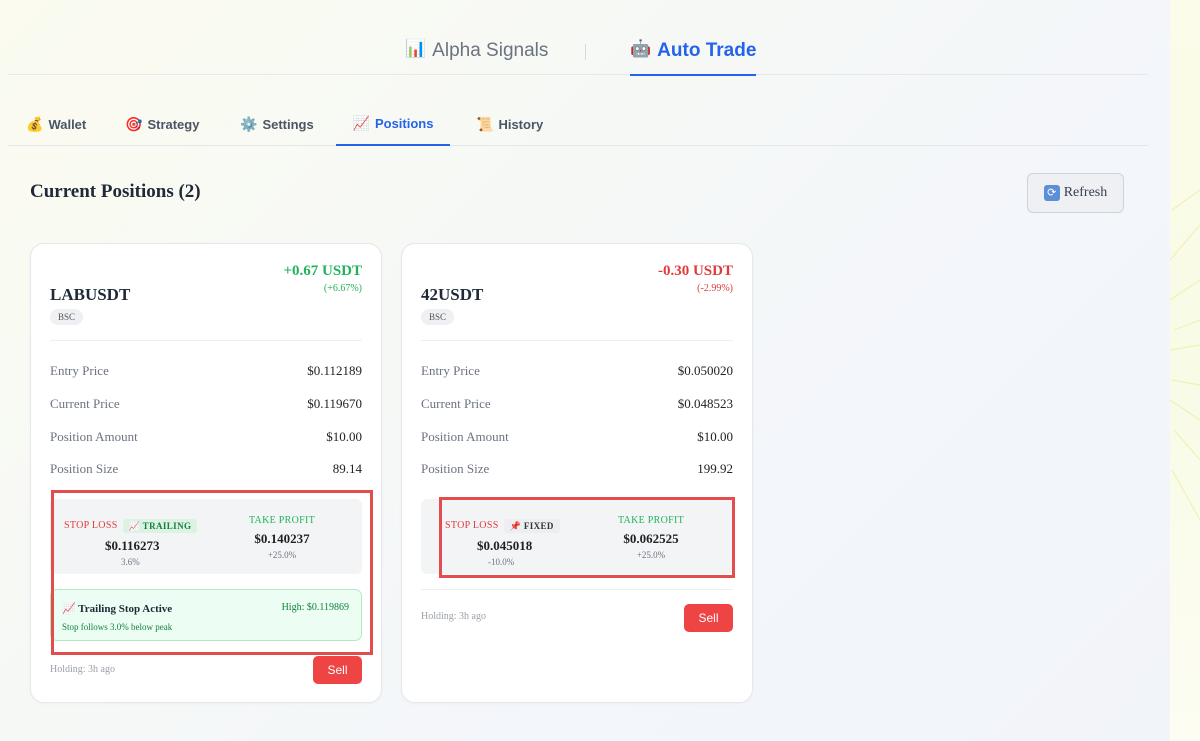 Image resolution: width=1200 pixels, height=741 pixels. What do you see at coordinates (322, 271) in the screenshot?
I see `pnl-value: +0.67 USDT` at bounding box center [322, 271].